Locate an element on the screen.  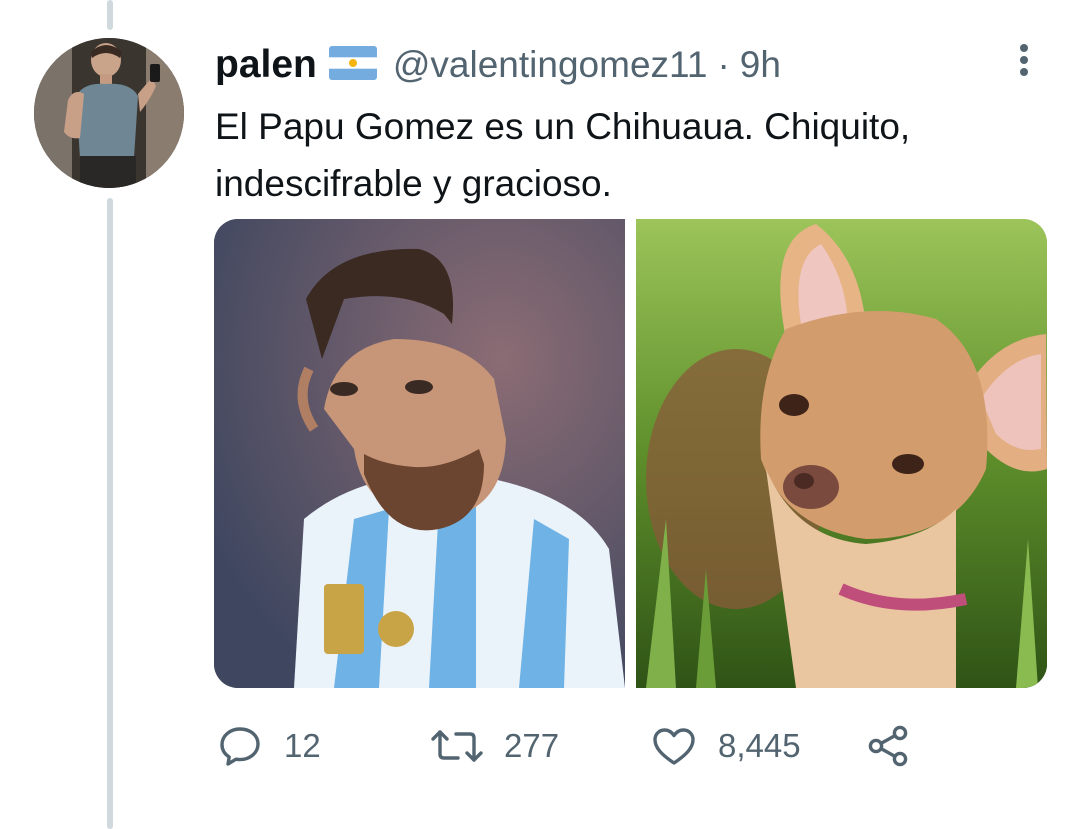
tweet-header: palen @valentingomez11 · 9h is located at coordinates (498, 65).